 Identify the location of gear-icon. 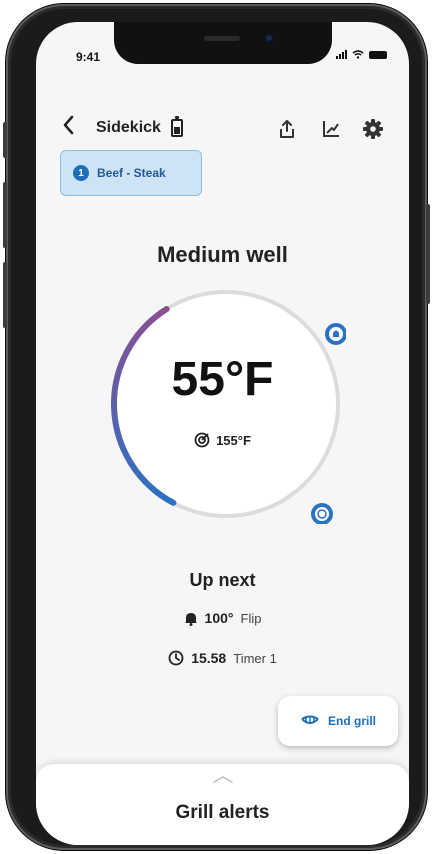
(373, 129).